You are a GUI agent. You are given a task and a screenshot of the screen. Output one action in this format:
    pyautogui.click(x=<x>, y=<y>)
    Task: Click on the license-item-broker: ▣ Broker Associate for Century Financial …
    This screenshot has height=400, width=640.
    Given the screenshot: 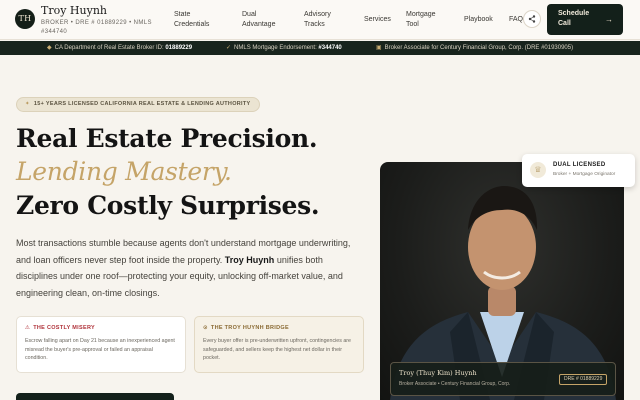 What is the action you would take?
    pyautogui.click(x=475, y=48)
    